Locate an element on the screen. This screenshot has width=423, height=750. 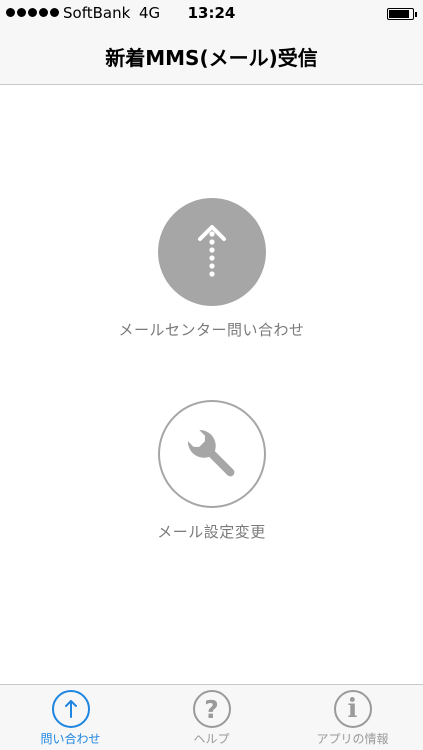
dotted-up-arrow-icon is located at coordinates (211, 251).